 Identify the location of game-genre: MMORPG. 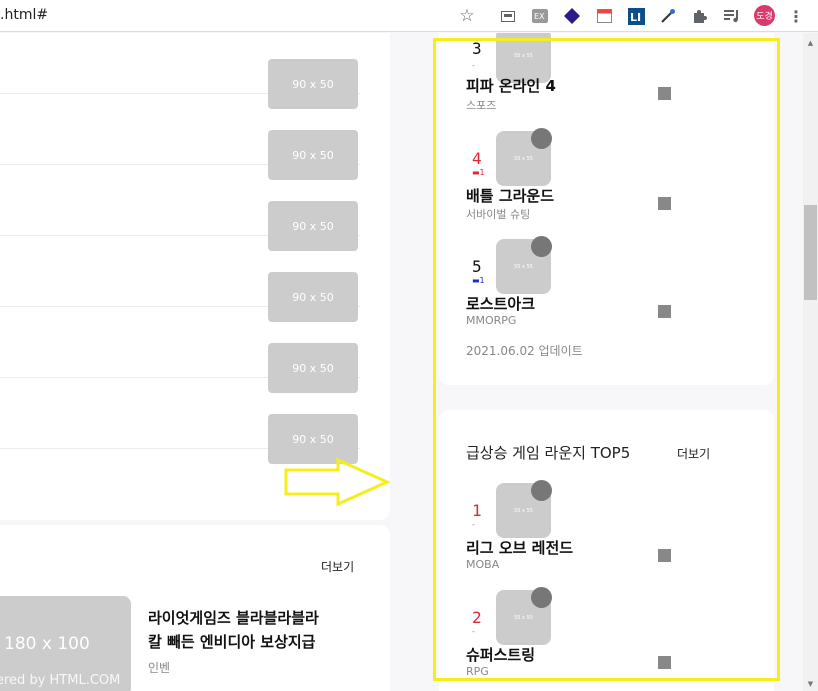
(491, 320).